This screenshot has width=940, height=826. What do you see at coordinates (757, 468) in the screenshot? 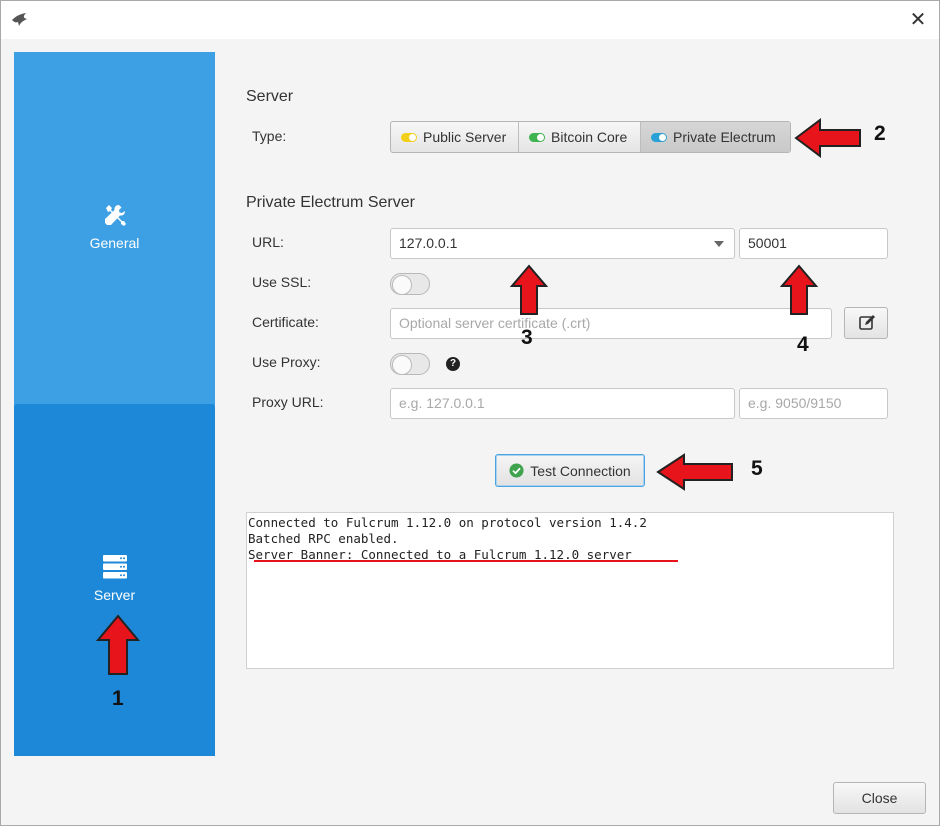
I see `annotation-number: 5` at bounding box center [757, 468].